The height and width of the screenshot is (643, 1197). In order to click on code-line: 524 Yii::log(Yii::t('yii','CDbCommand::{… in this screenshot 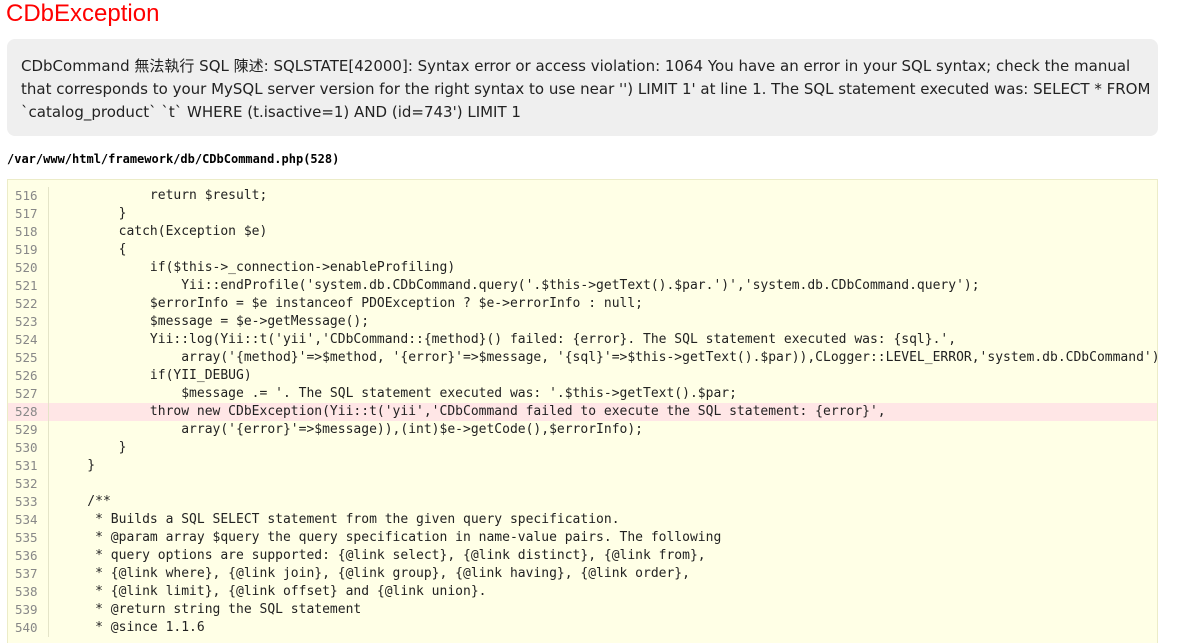, I will do `click(582, 340)`.